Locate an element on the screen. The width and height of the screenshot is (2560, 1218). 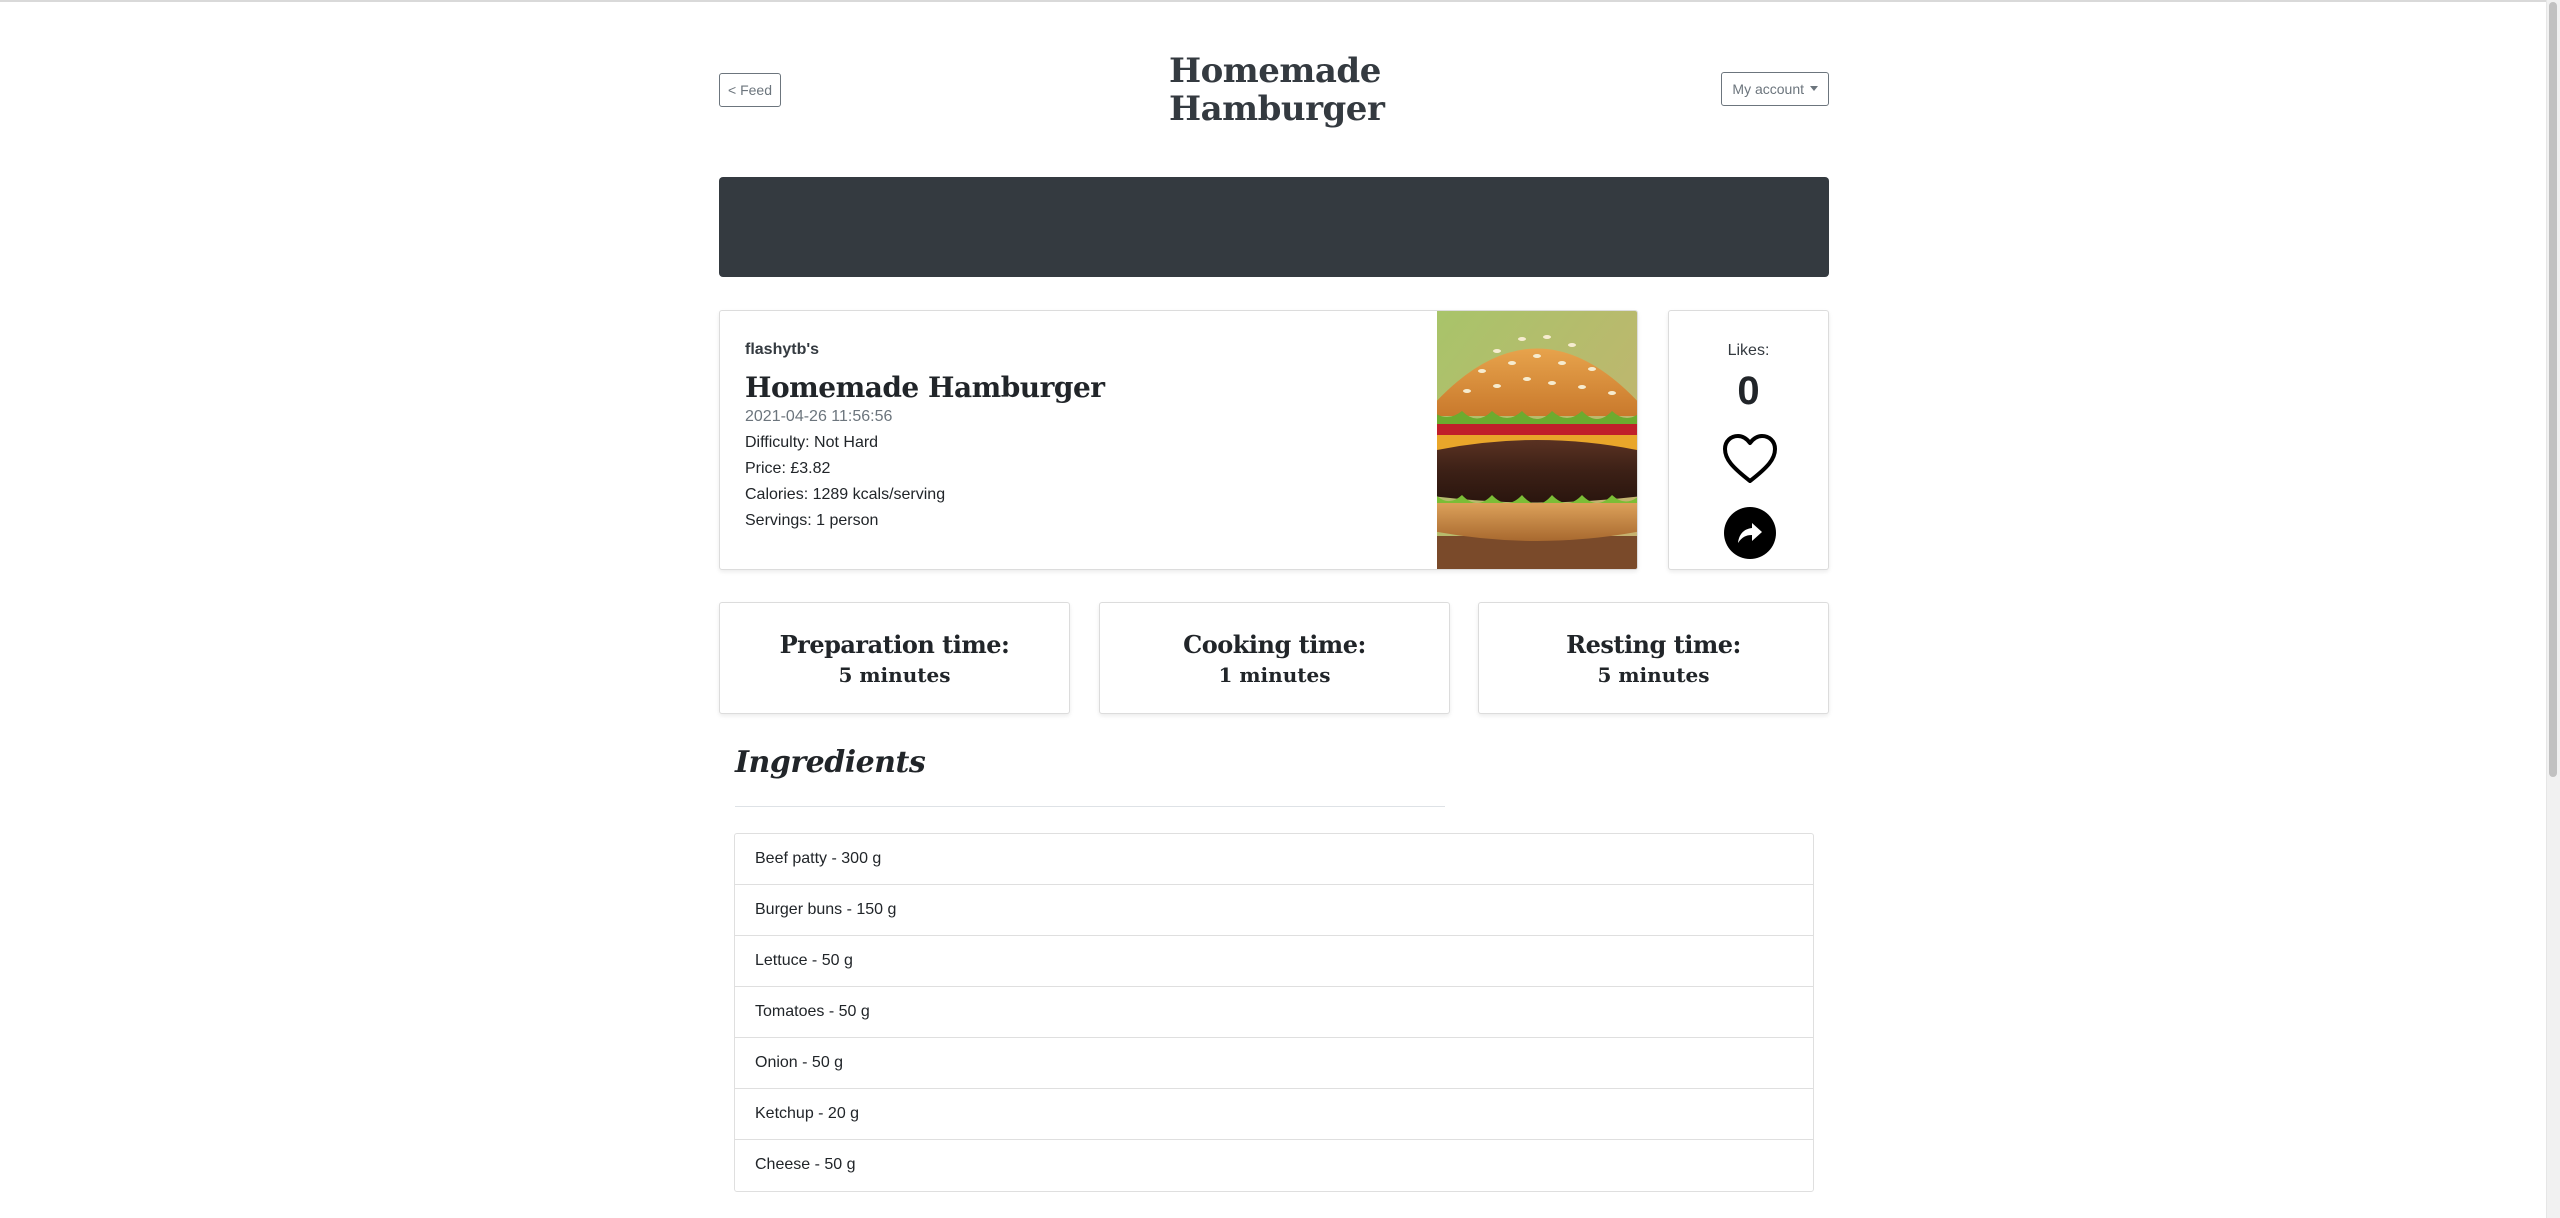
recipe-author: flashytb's is located at coordinates (782, 349).